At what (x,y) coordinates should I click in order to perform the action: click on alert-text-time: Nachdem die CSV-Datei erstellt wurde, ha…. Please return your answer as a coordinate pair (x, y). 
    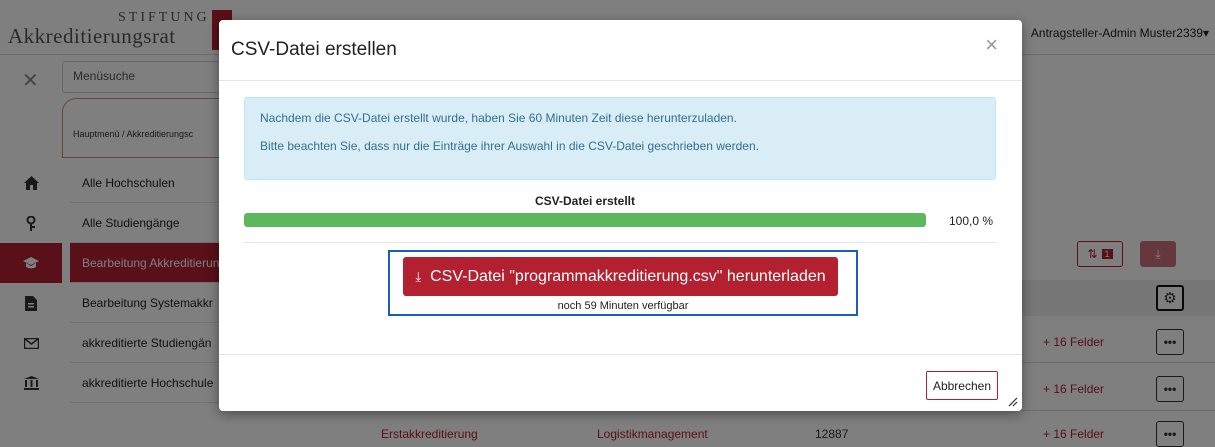
    Looking at the image, I should click on (498, 118).